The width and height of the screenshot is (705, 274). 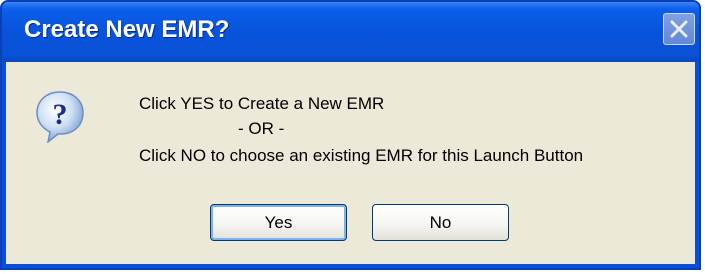 What do you see at coordinates (262, 103) in the screenshot?
I see `message-line-1: Click YES to Create a New EMR` at bounding box center [262, 103].